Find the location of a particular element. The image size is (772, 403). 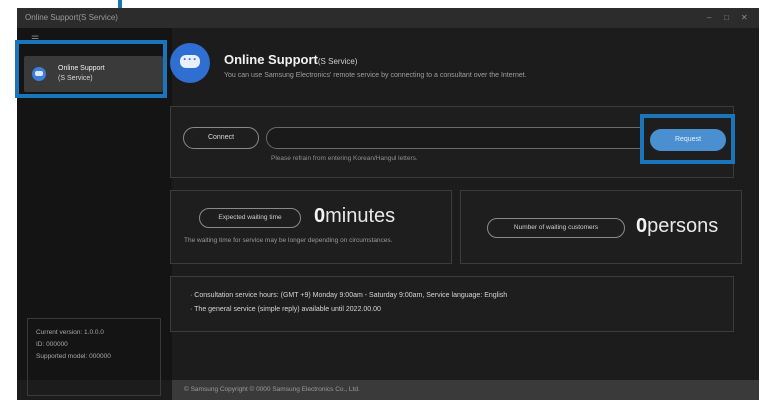

waiting-customers-value: 0persons is located at coordinates (677, 226).